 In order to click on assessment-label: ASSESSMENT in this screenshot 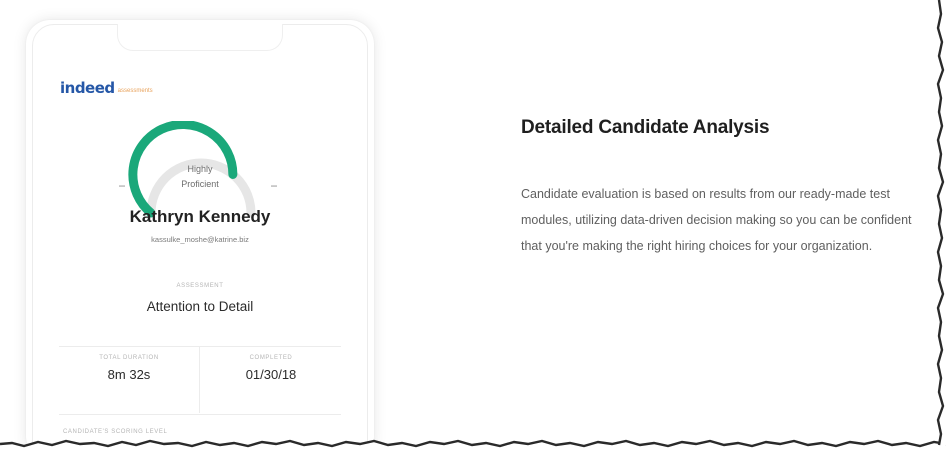, I will do `click(200, 286)`.